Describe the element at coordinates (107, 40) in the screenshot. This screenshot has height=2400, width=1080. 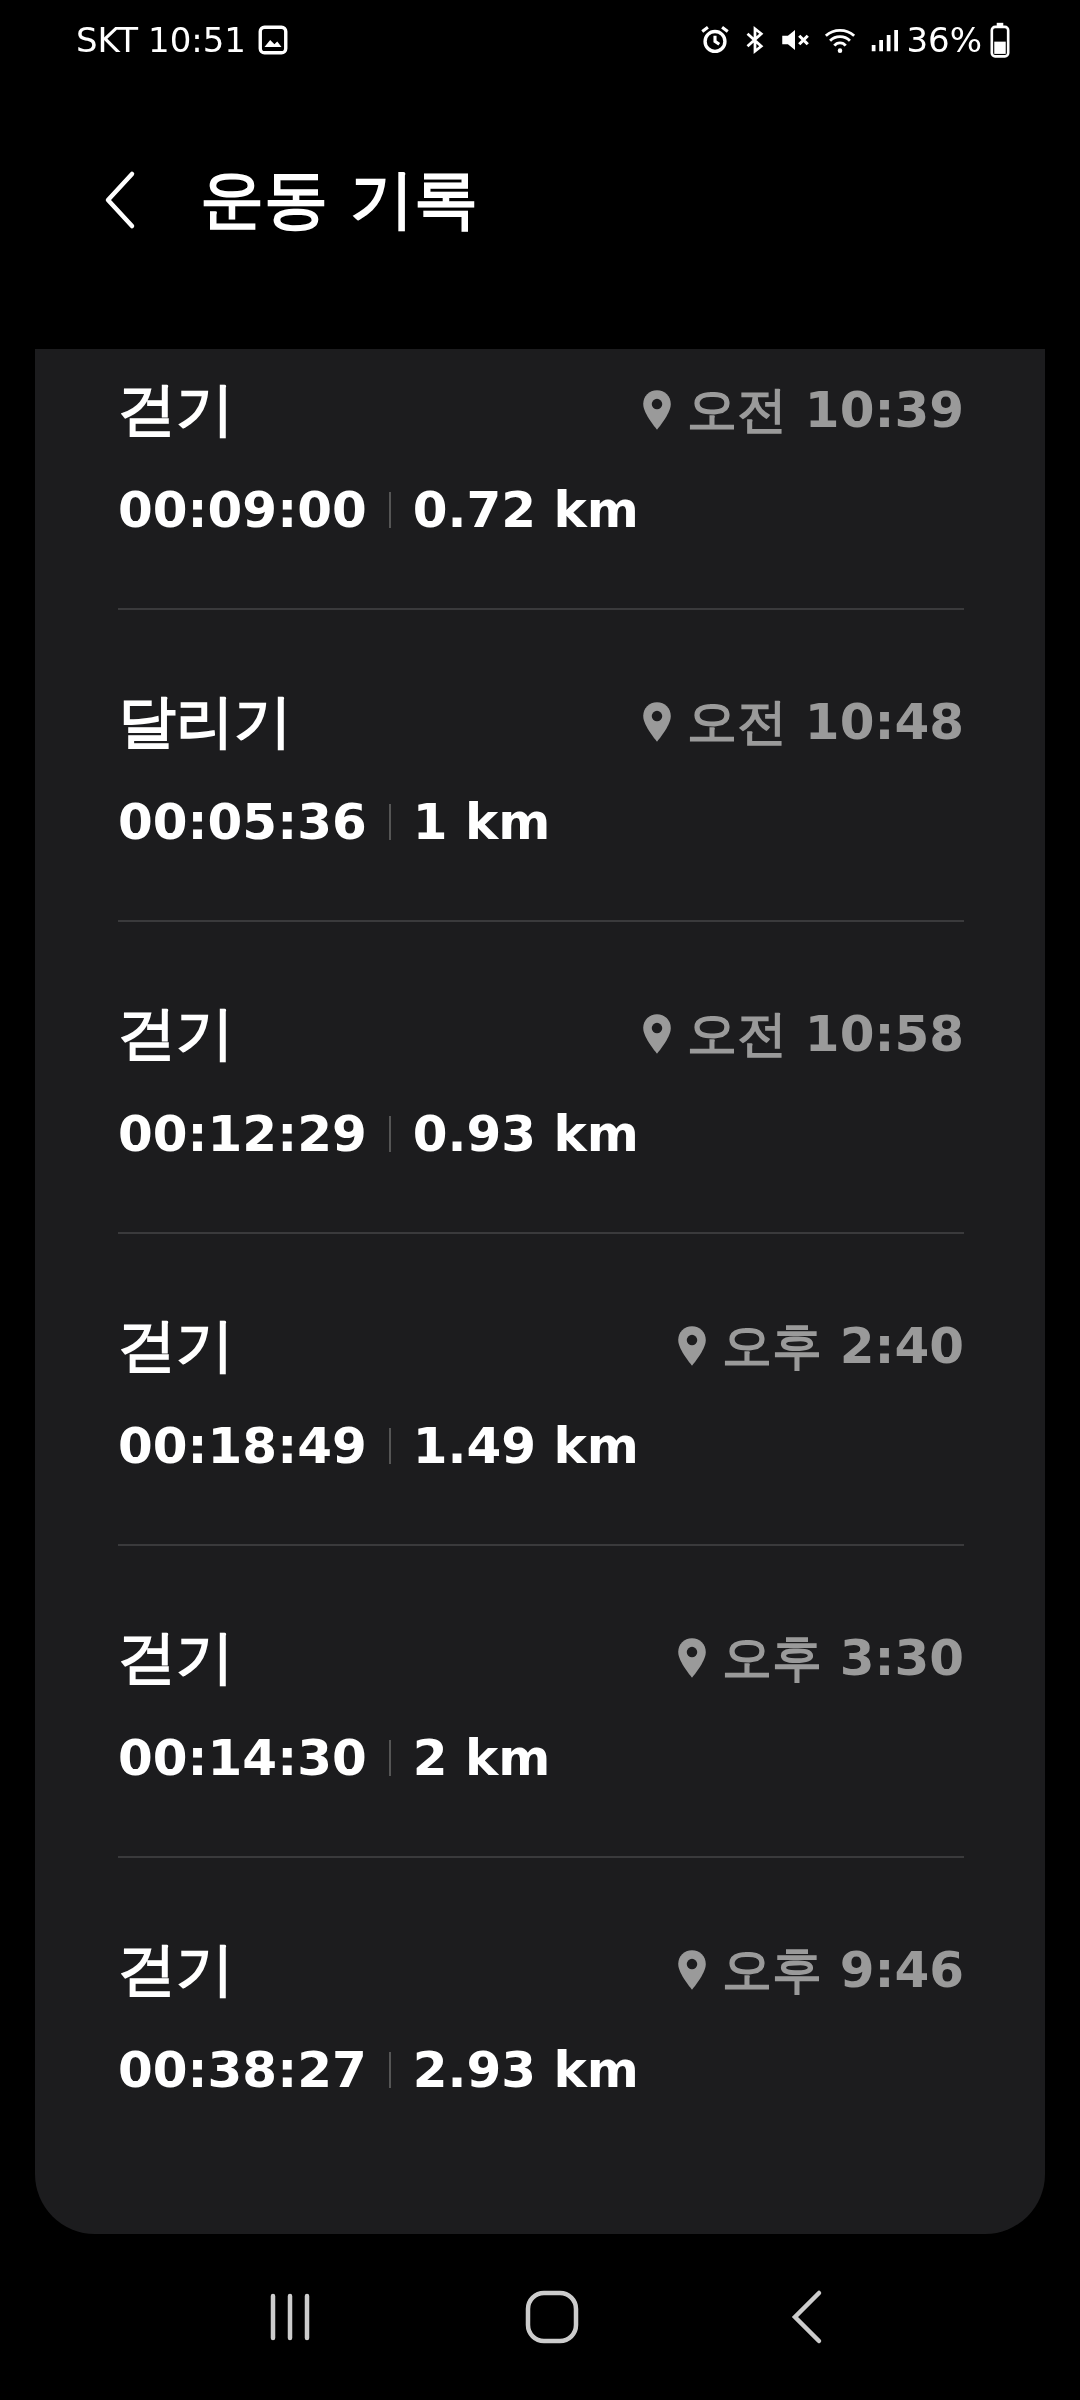
I see `carrier: SKT` at that location.